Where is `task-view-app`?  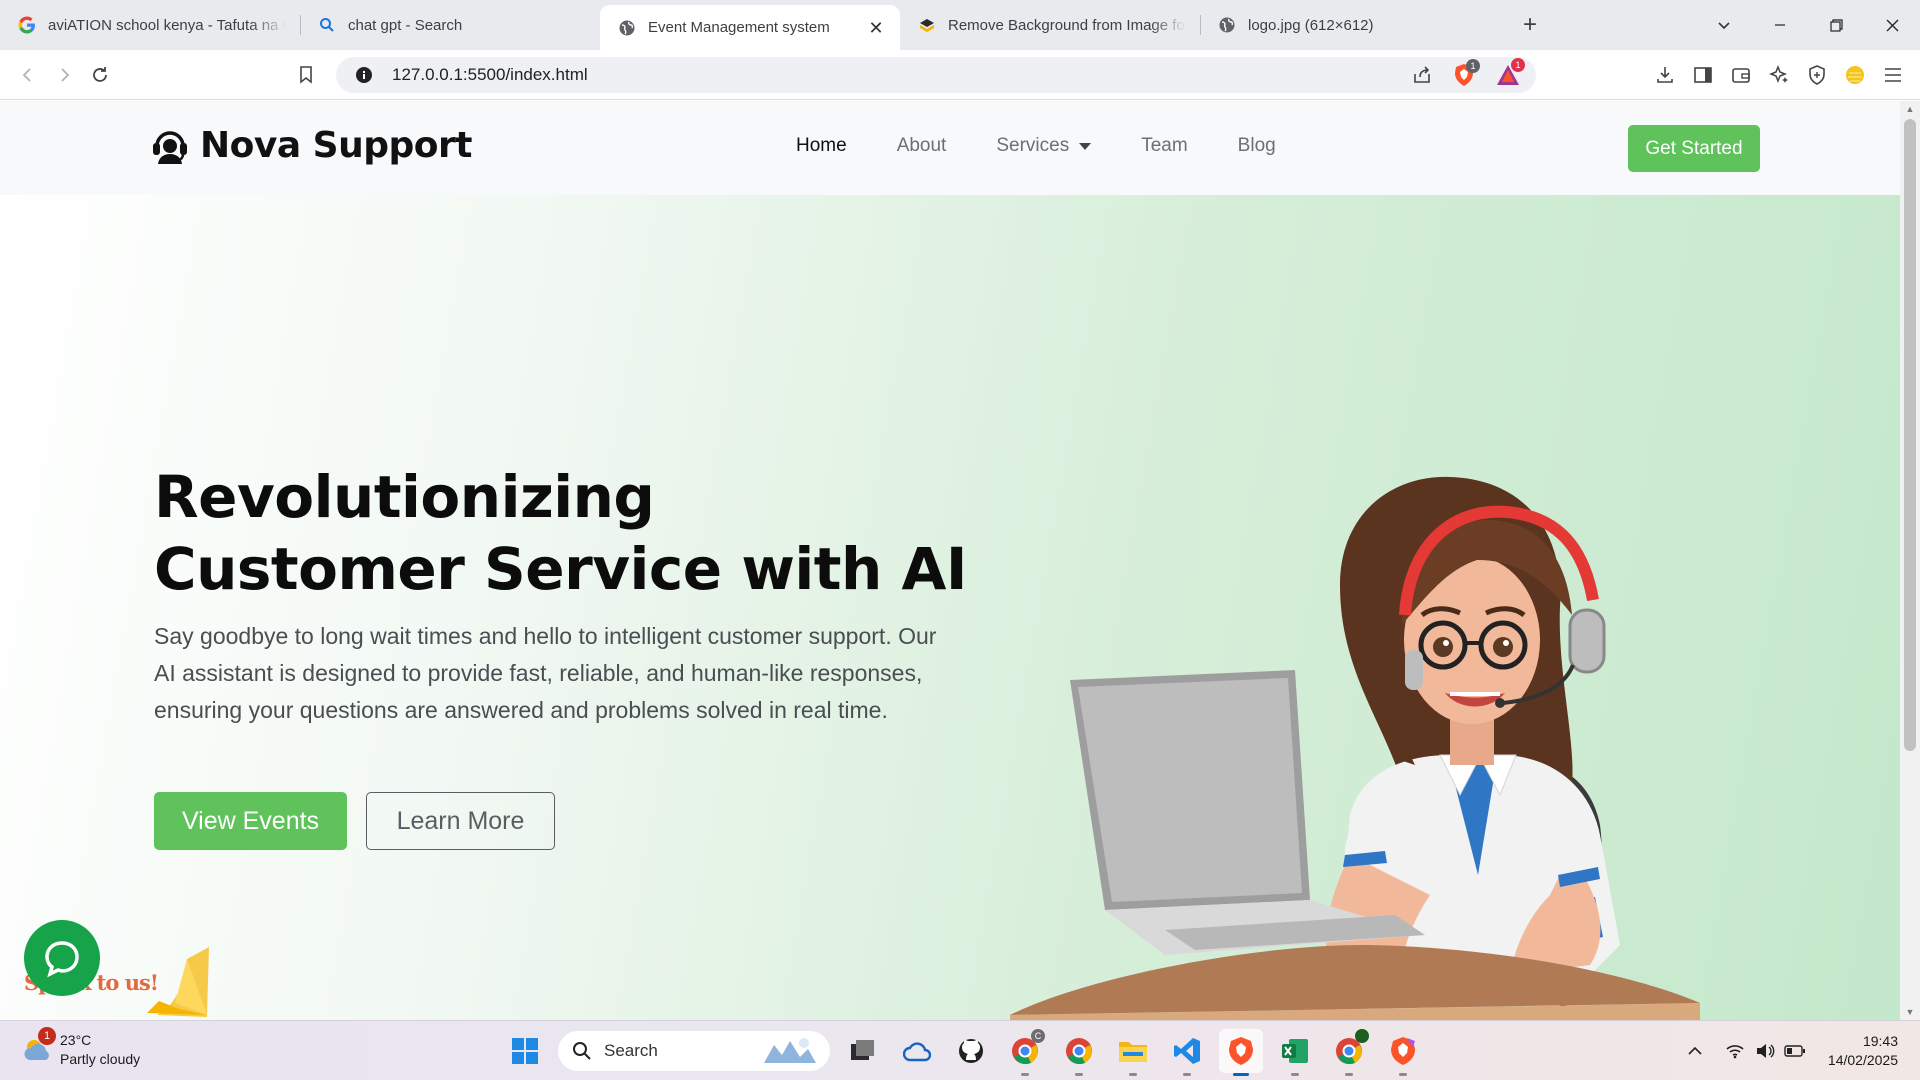 task-view-app is located at coordinates (863, 1051).